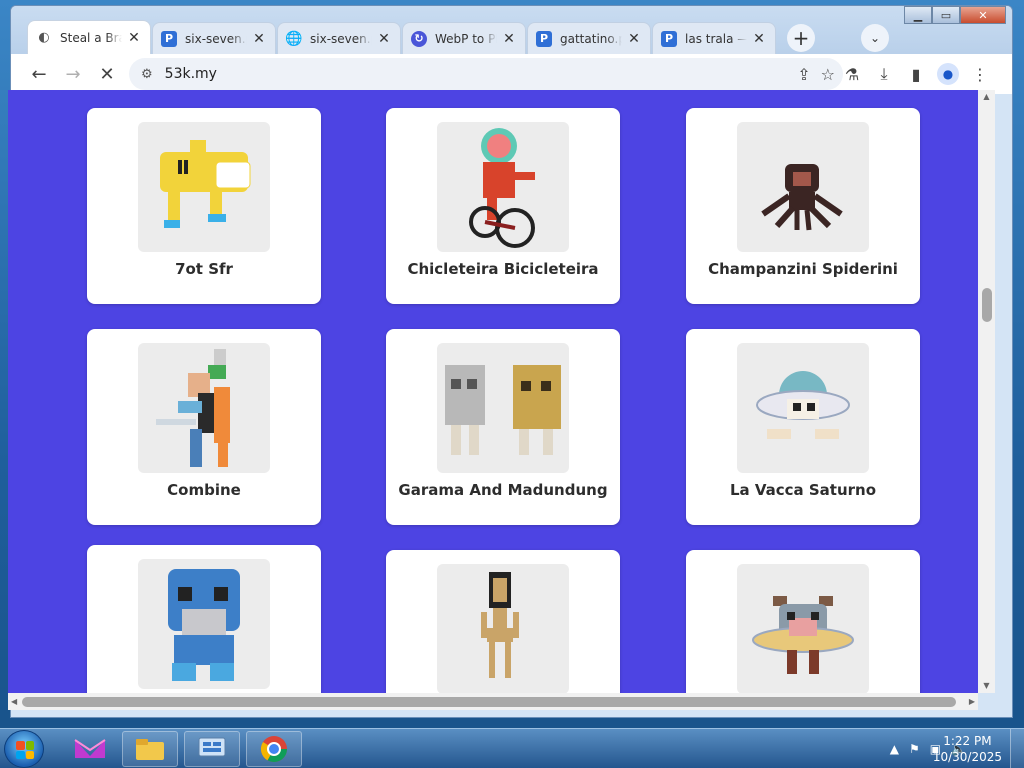 The width and height of the screenshot is (1024, 768). What do you see at coordinates (852, 74) in the screenshot?
I see `labs-flask-icon: ⚗` at bounding box center [852, 74].